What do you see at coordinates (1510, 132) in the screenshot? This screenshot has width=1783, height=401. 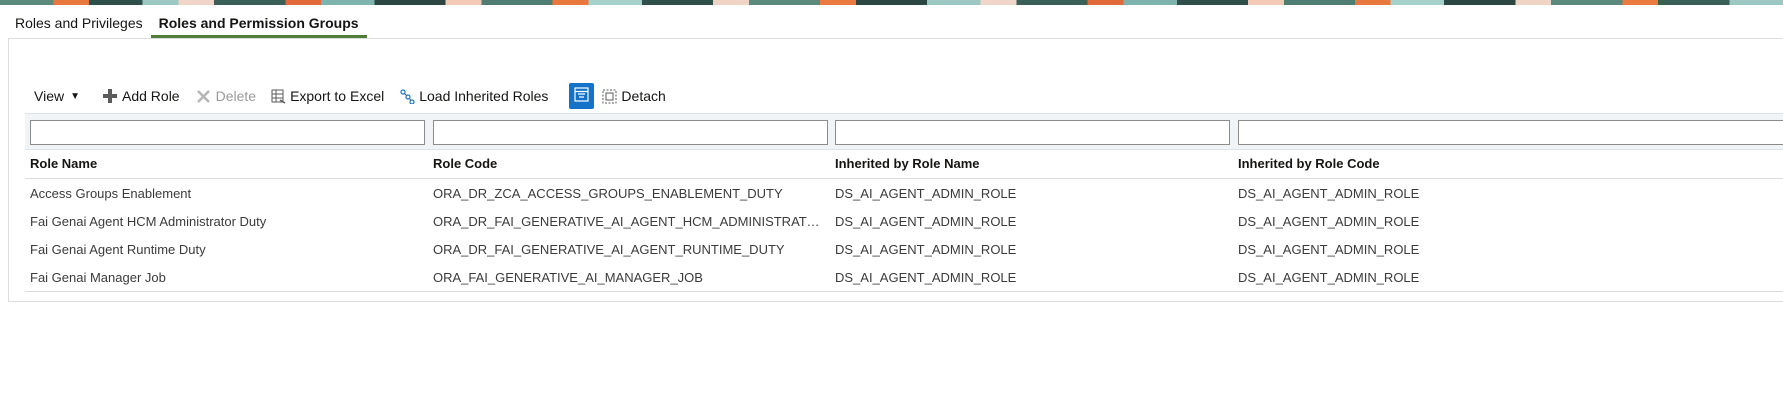 I see `filter-inherited-role-code-input` at bounding box center [1510, 132].